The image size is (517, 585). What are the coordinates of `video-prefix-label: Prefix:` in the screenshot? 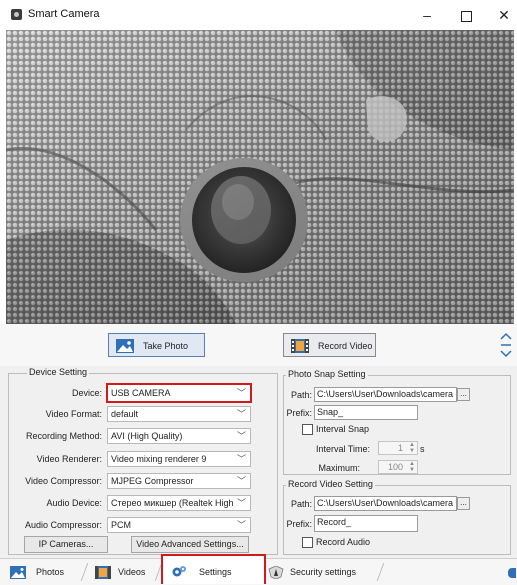 It's located at (299, 524).